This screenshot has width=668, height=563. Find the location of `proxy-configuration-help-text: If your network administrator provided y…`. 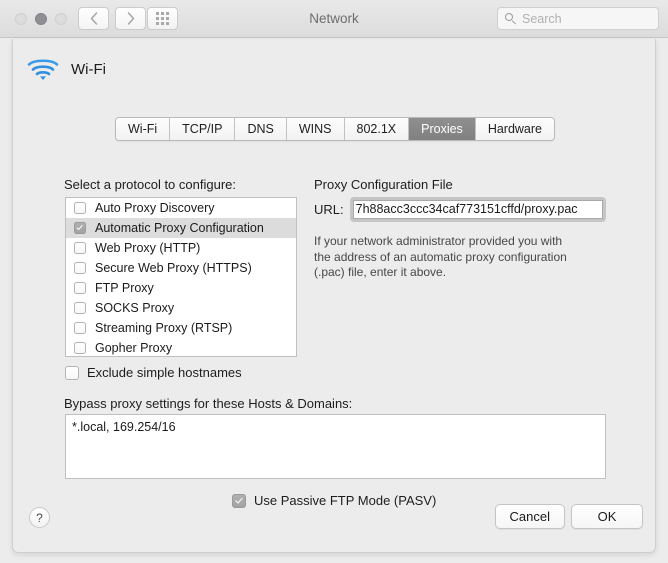

proxy-configuration-help-text: If your network administrator provided y… is located at coordinates (440, 256).